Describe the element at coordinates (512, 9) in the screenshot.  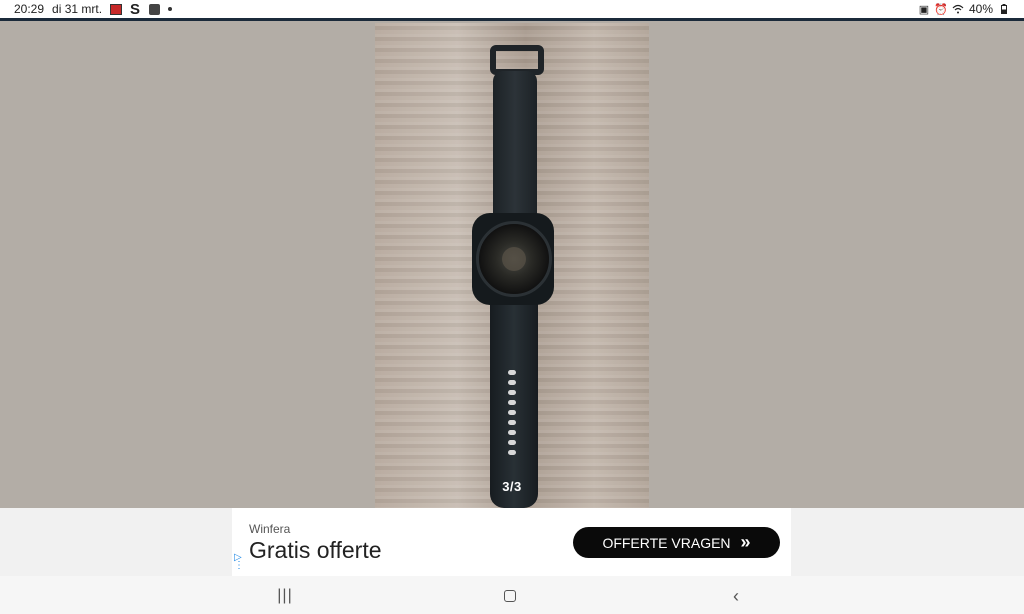
I see `status-bar: 20:29 di 31 mrt. S ▣ ⏰ 40%` at that location.